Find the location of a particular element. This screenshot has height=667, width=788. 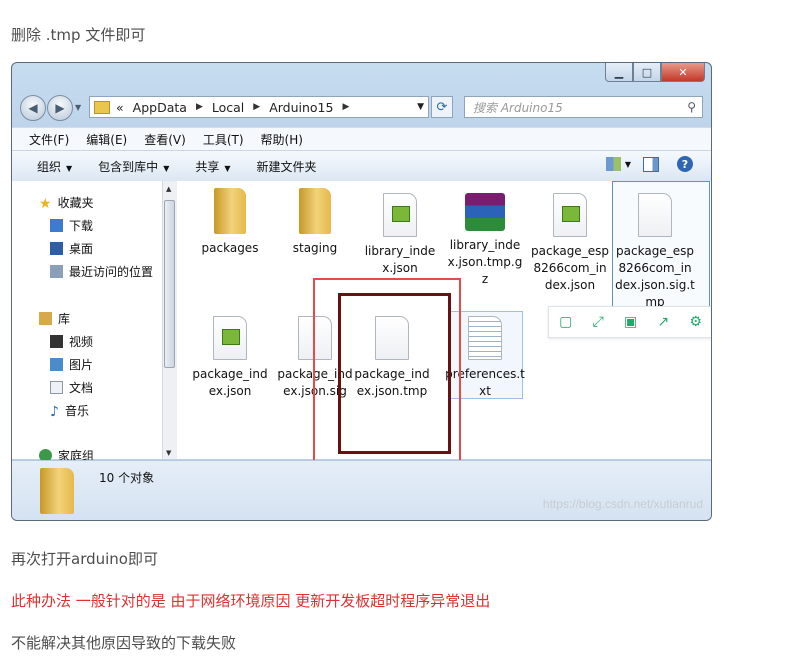

nav-label: 下载 is located at coordinates (81, 226).